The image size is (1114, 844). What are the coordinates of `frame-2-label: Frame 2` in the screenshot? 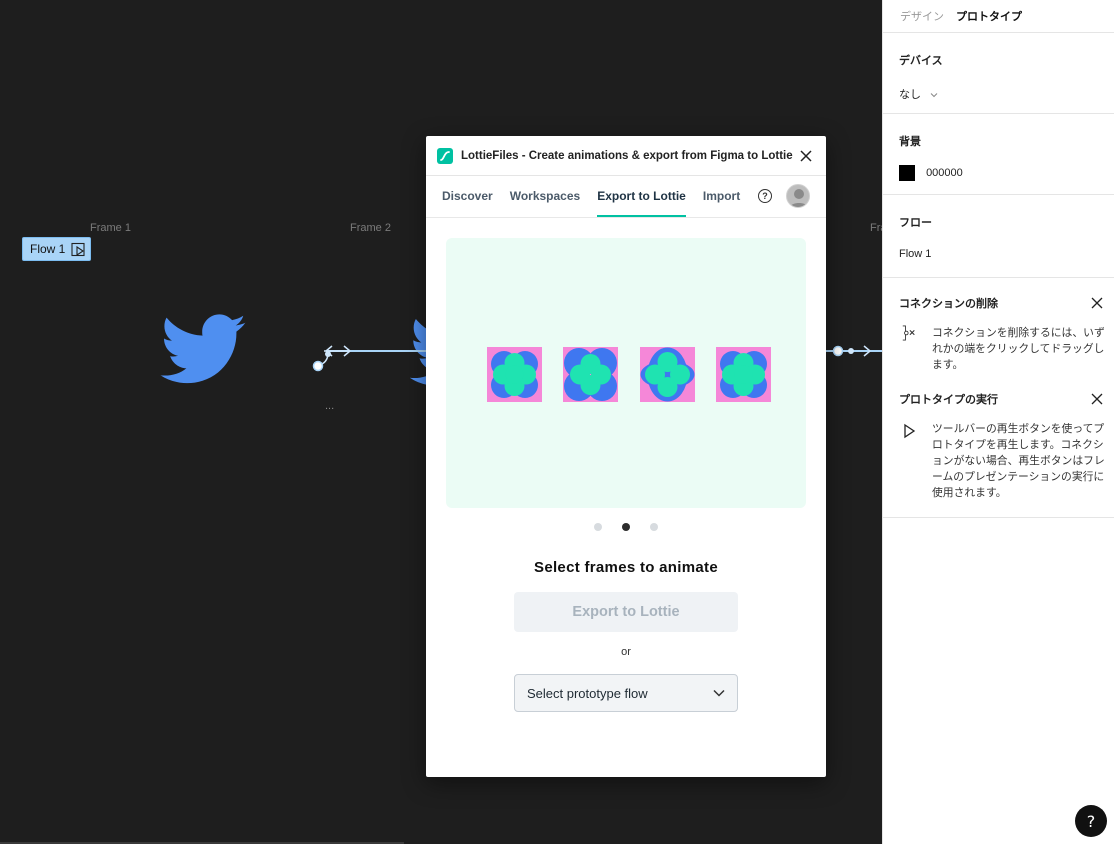 It's located at (370, 228).